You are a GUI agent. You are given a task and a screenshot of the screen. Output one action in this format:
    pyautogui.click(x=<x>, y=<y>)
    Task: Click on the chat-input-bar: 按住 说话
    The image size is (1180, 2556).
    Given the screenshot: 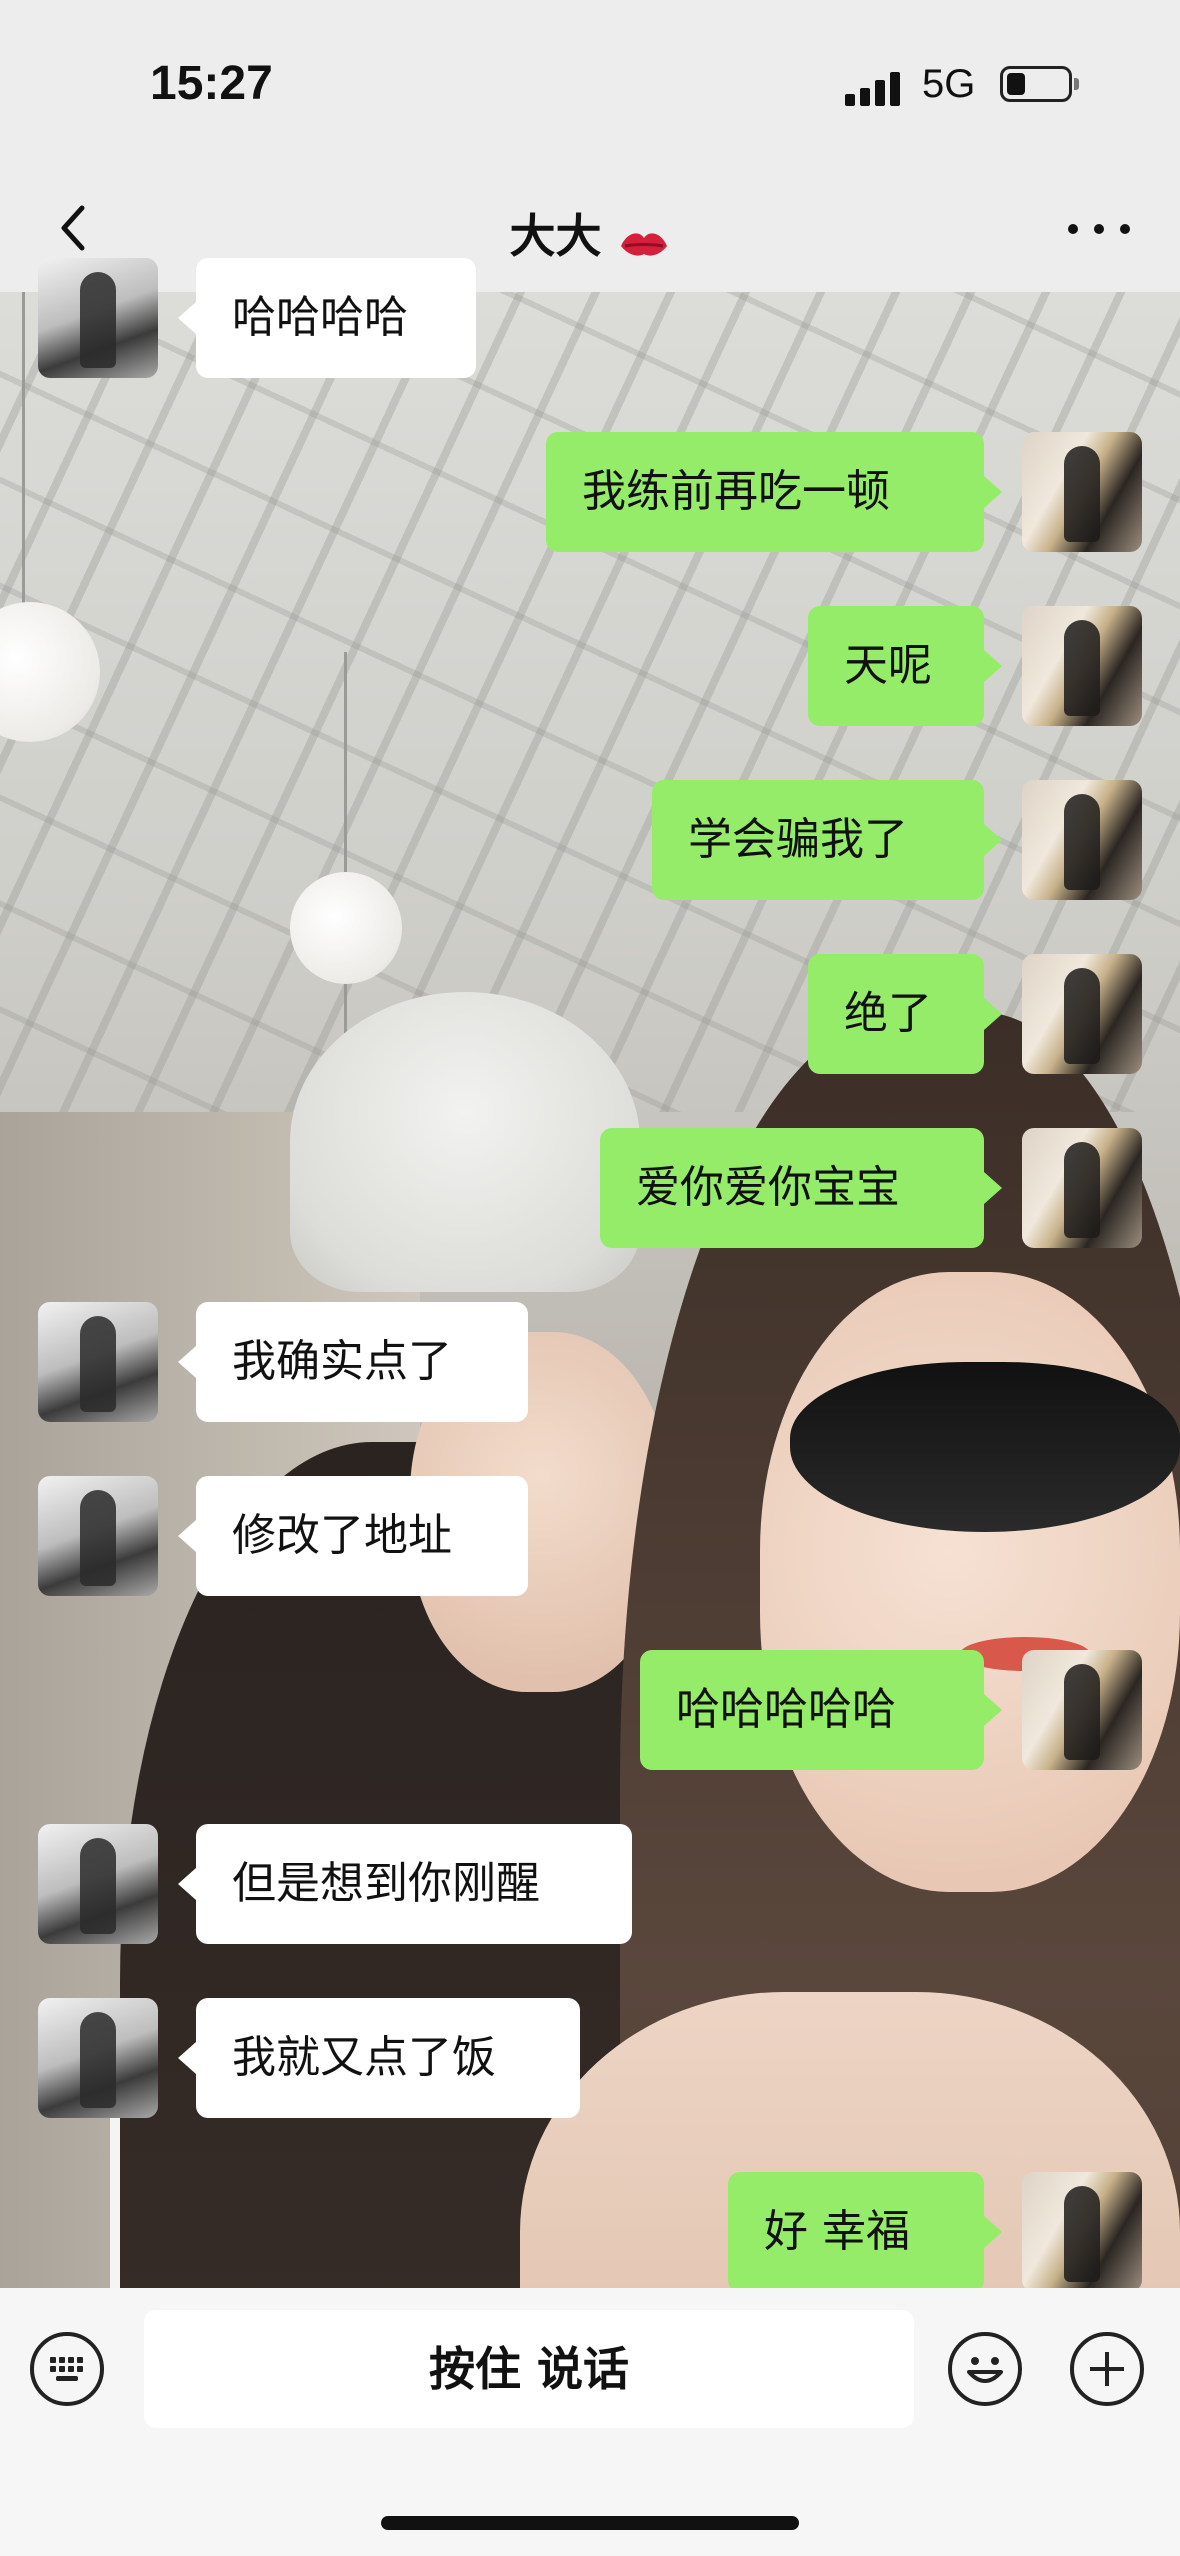 What is the action you would take?
    pyautogui.click(x=590, y=2422)
    